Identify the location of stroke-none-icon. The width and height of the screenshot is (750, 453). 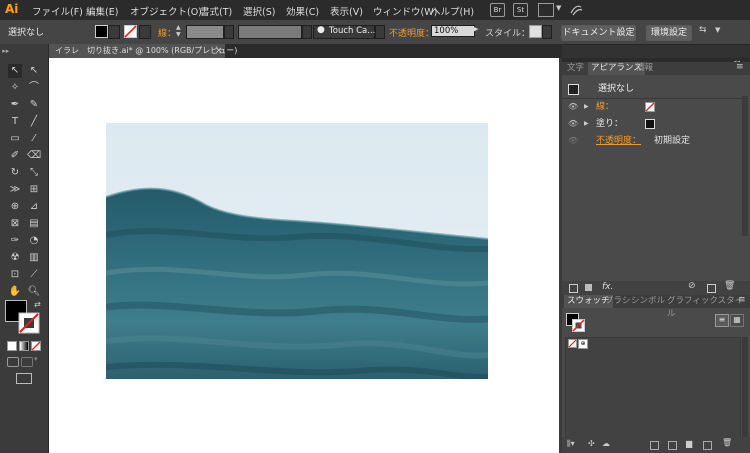
(650, 107).